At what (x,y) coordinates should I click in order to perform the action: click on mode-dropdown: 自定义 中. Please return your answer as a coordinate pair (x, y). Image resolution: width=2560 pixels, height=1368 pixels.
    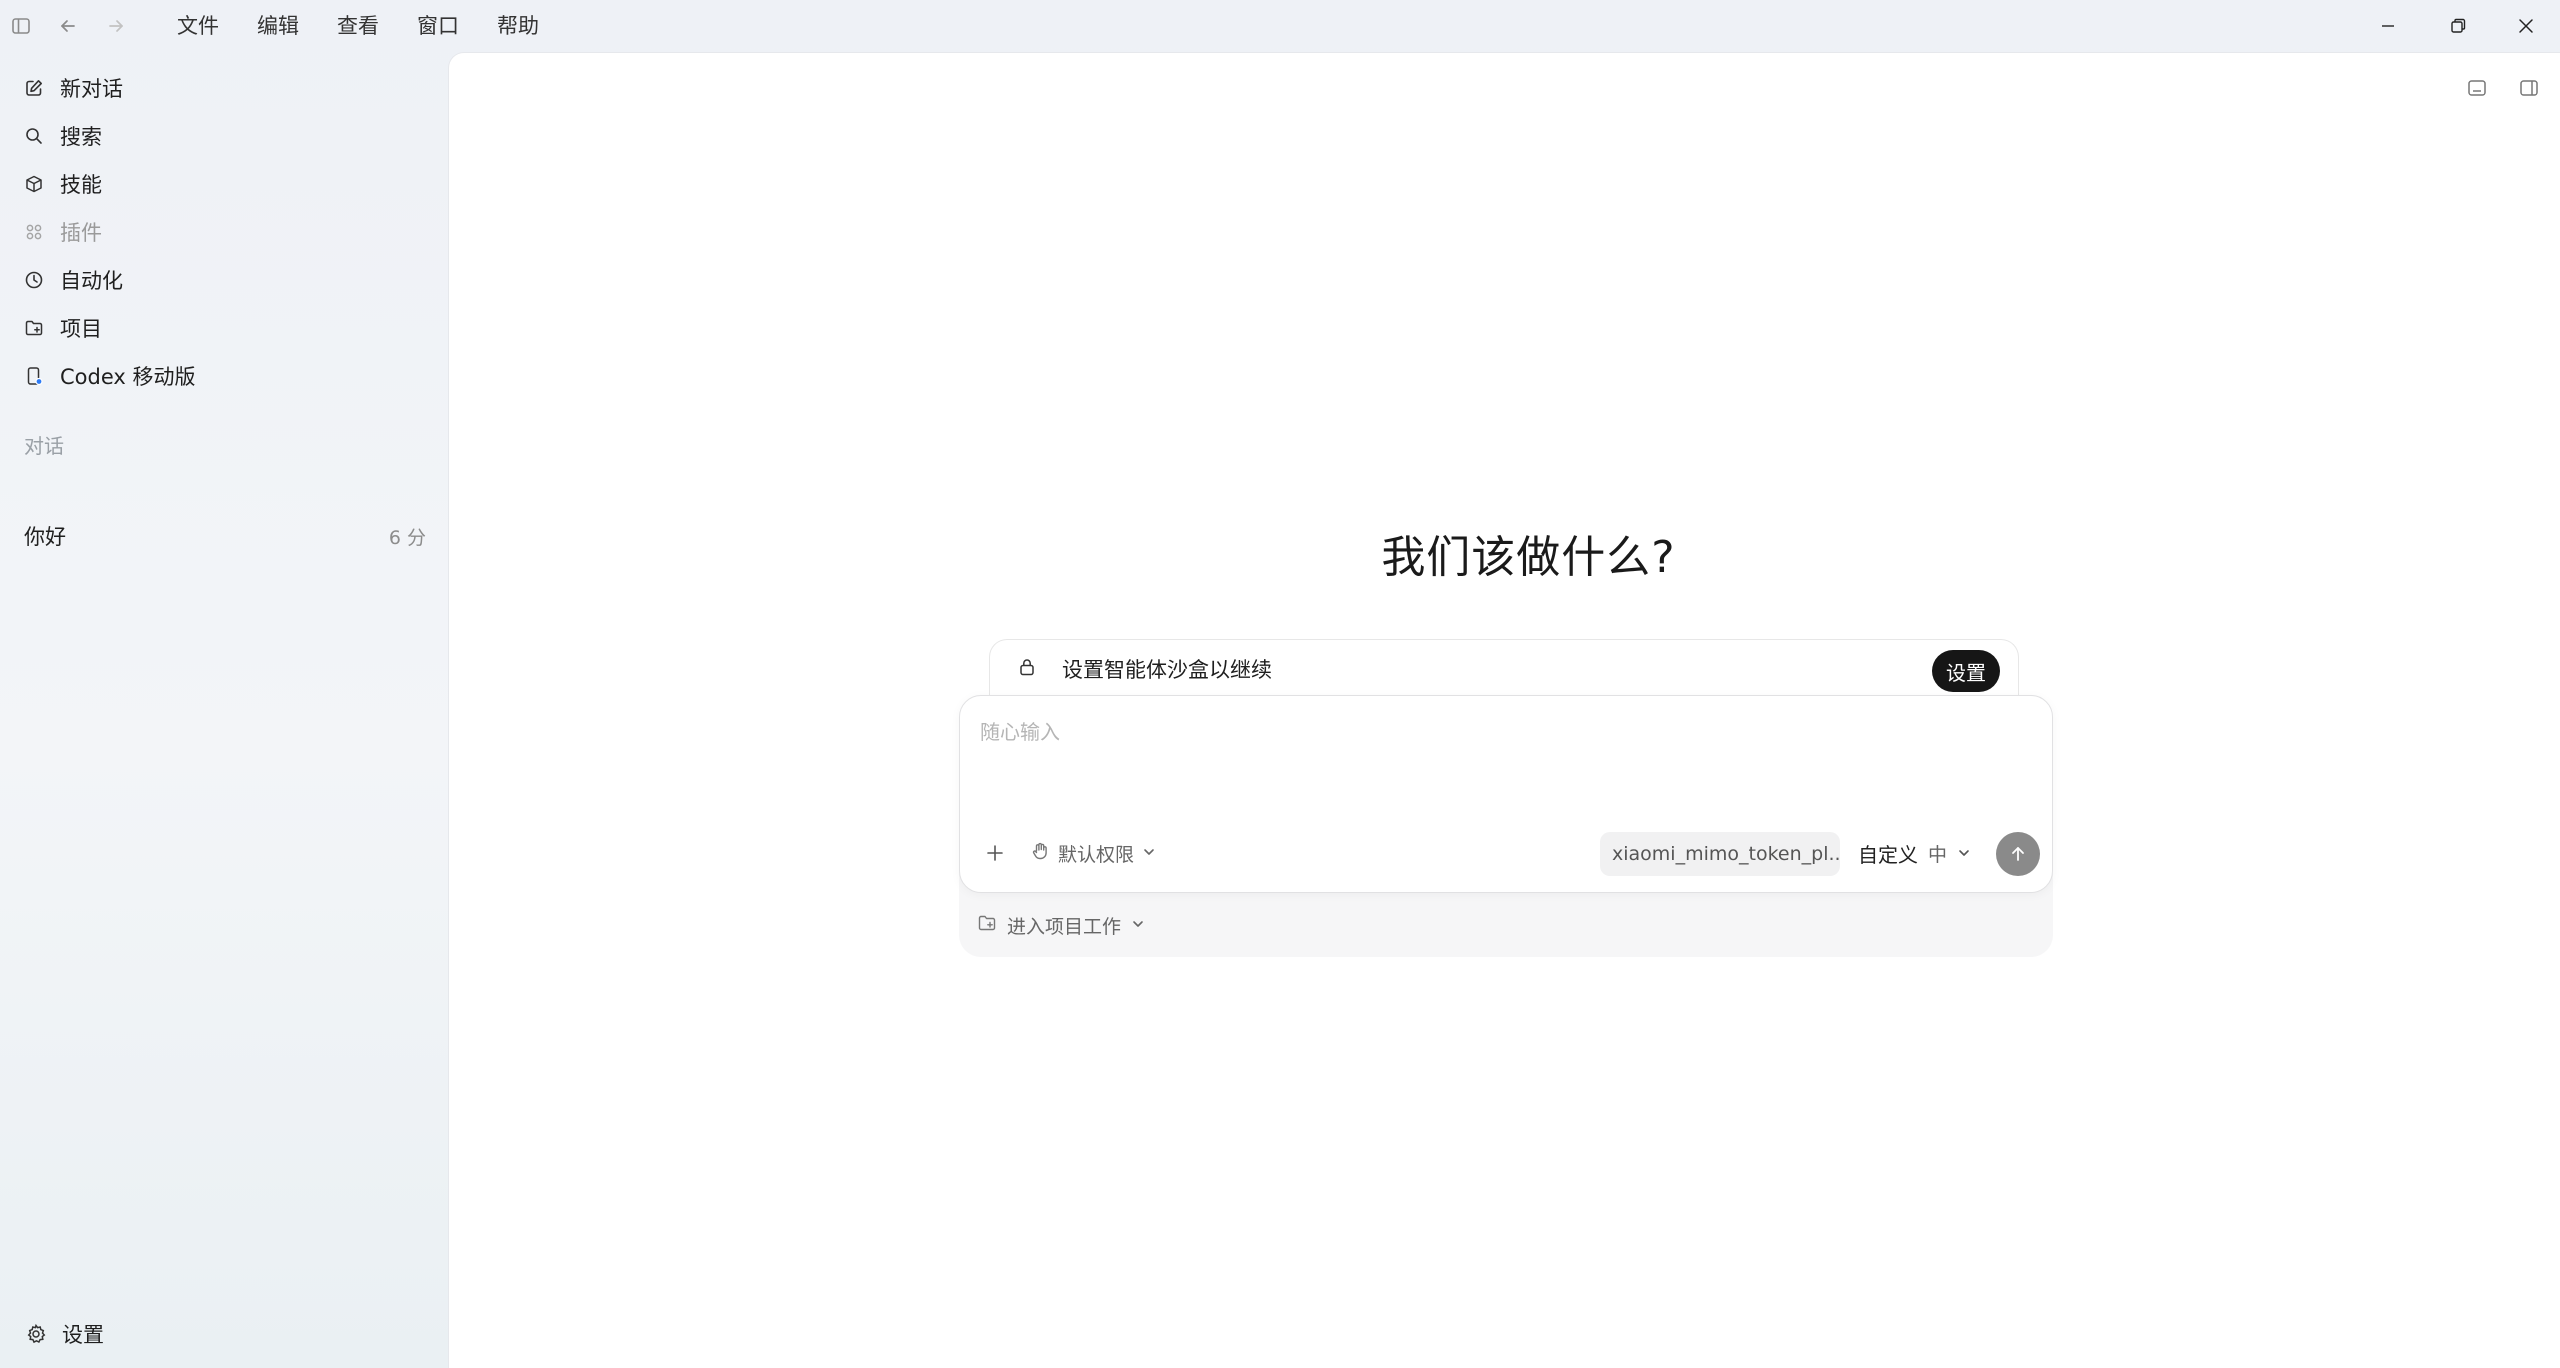
    Looking at the image, I should click on (1914, 853).